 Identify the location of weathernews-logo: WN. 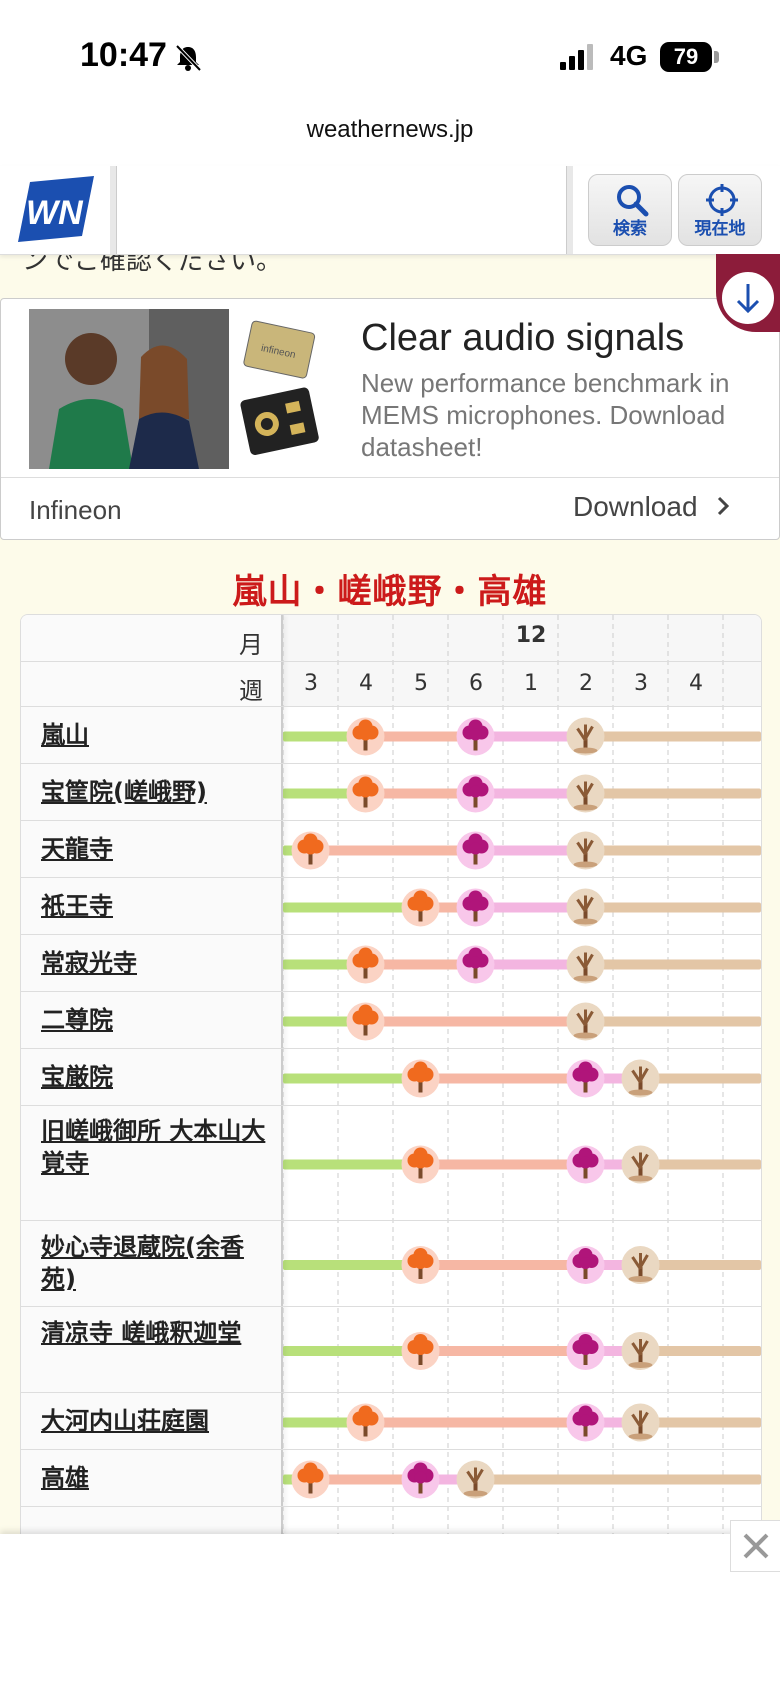
(56, 209).